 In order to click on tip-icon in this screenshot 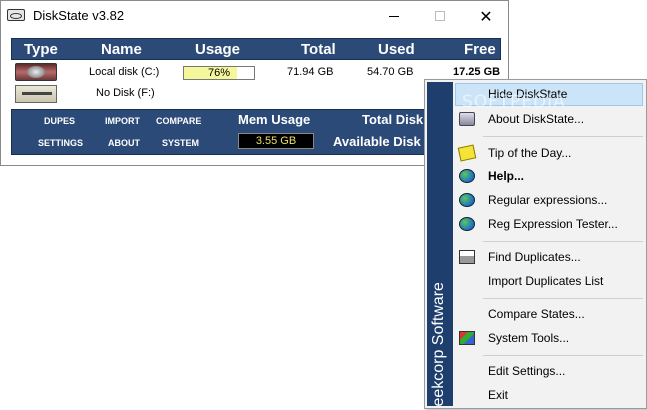, I will do `click(467, 153)`.